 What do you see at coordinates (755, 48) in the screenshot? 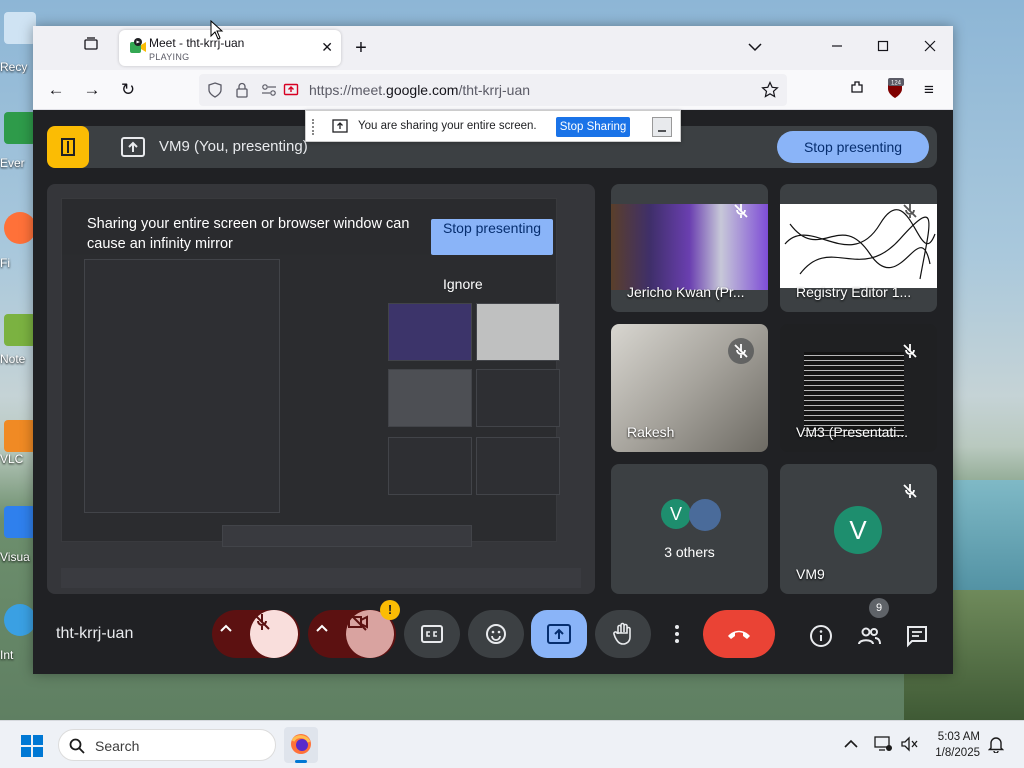
I see `list-all-tabs-icon` at bounding box center [755, 48].